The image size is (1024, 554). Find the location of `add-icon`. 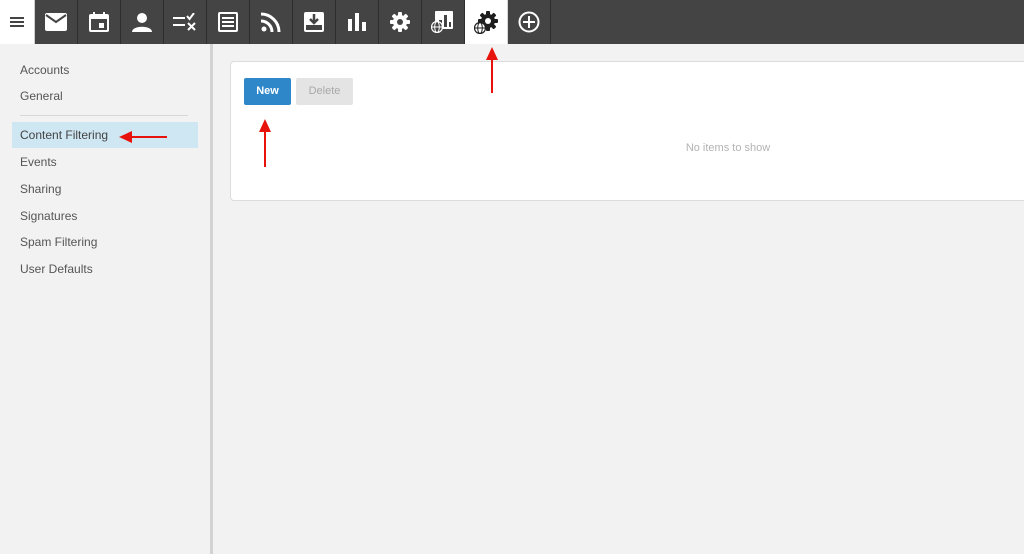

add-icon is located at coordinates (529, 22).